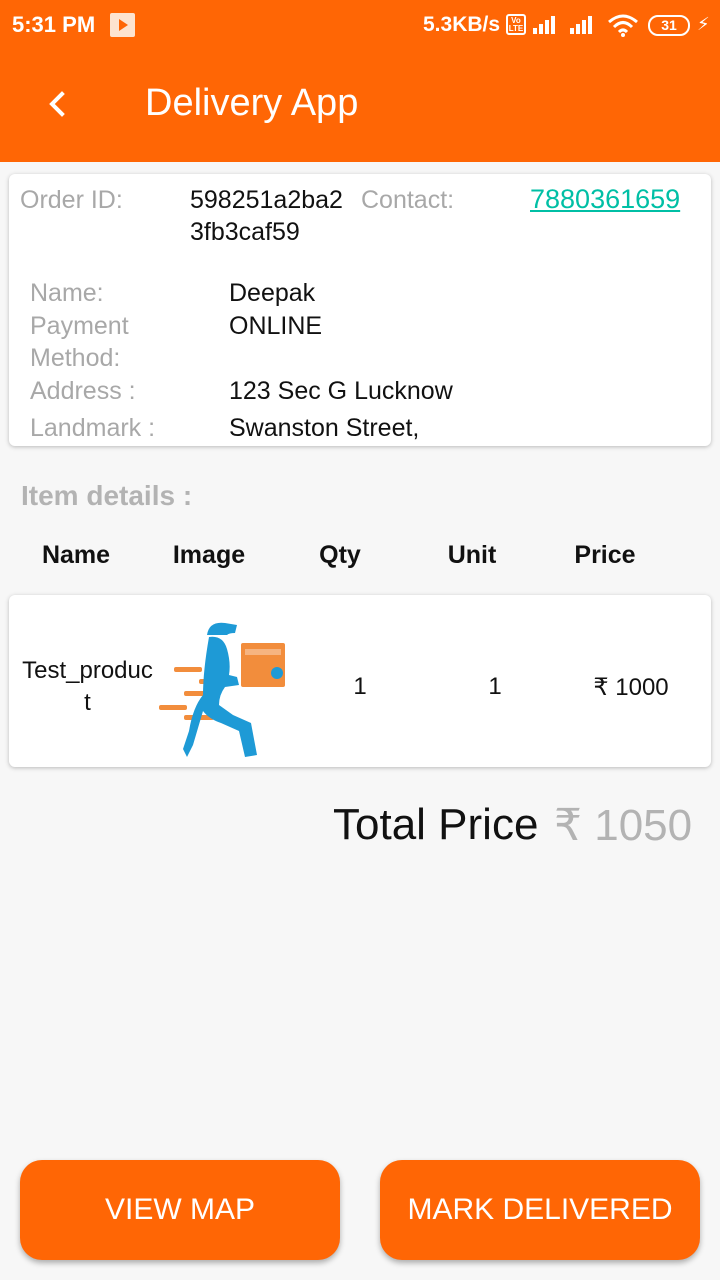 This screenshot has width=720, height=1280. What do you see at coordinates (495, 686) in the screenshot?
I see `item-unit: 1` at bounding box center [495, 686].